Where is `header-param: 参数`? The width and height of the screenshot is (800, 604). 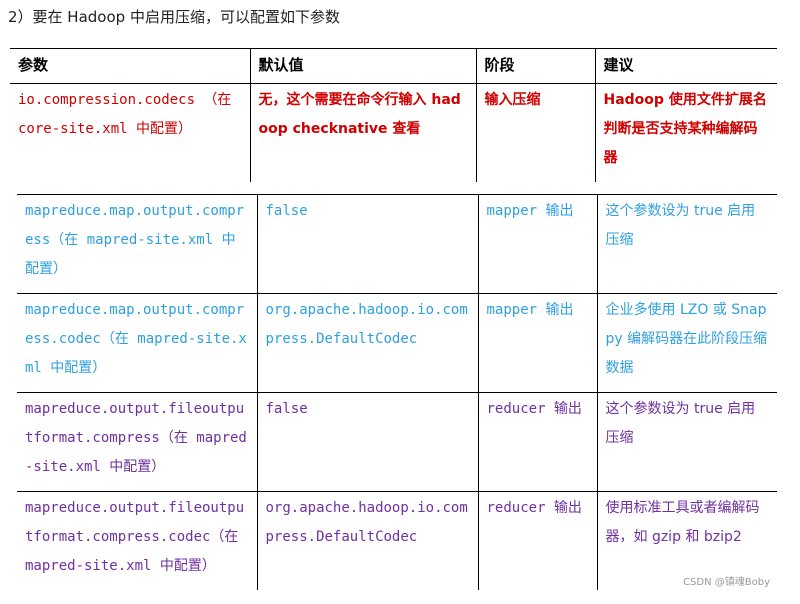
header-param: 参数 is located at coordinates (130, 66).